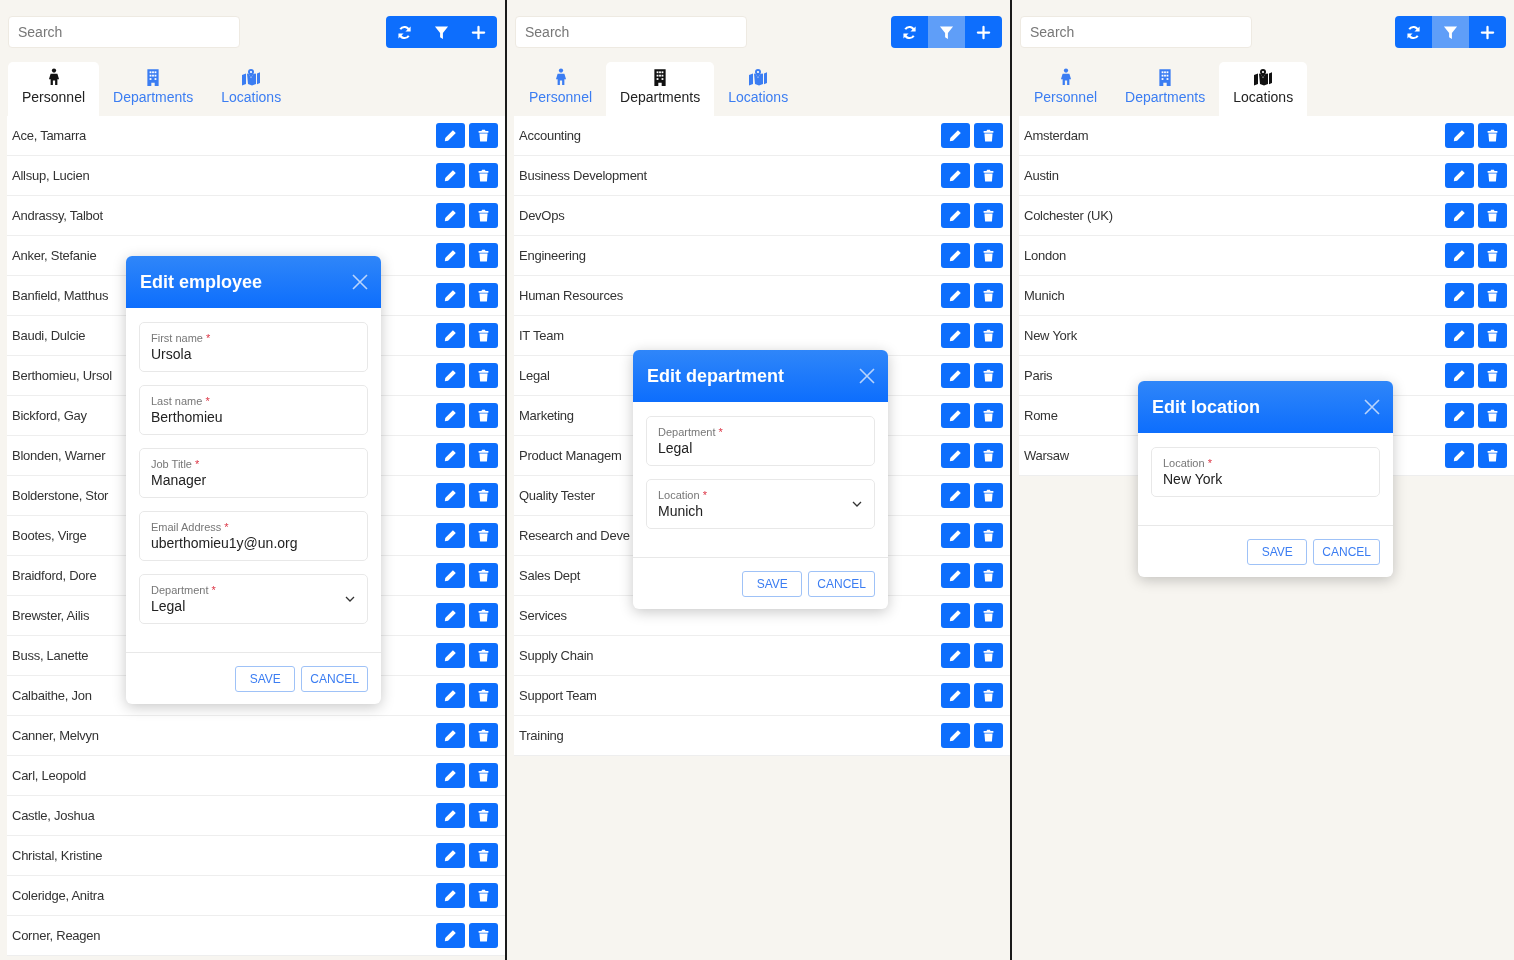 The image size is (1514, 960). I want to click on input-field: Location * New York, so click(1265, 472).